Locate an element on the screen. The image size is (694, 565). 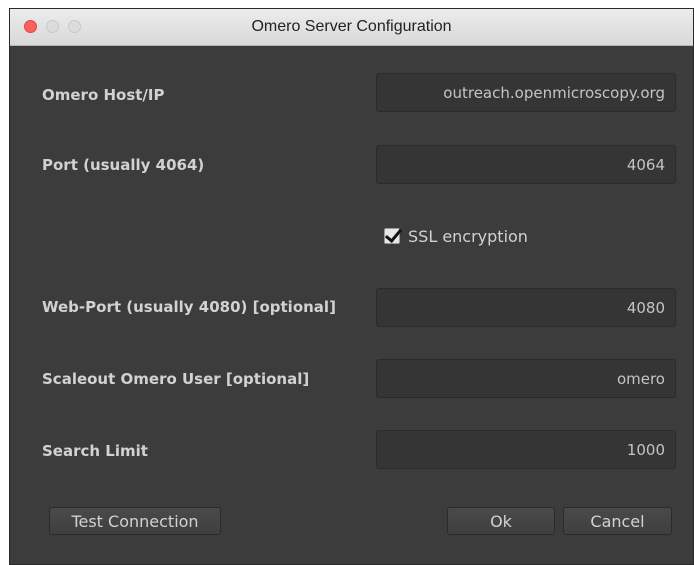
webport-field is located at coordinates (526, 307).